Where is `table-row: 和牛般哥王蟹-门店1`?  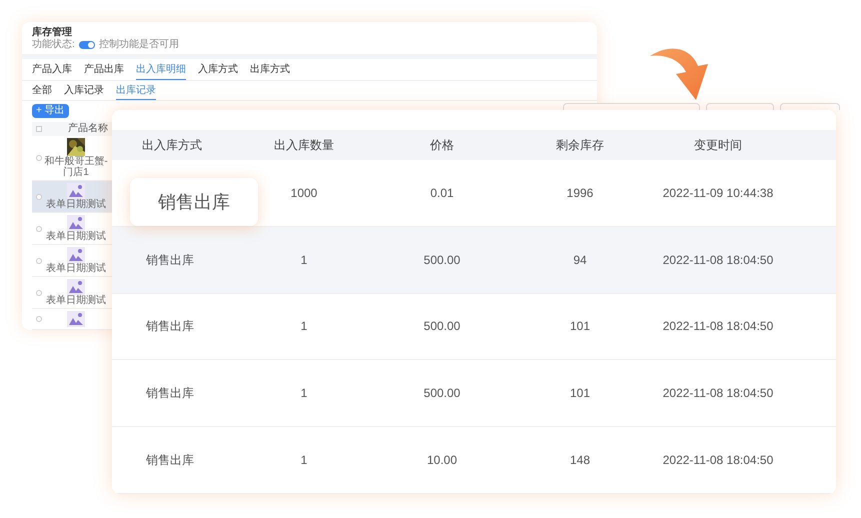 table-row: 和牛般哥王蟹-门店1 is located at coordinates (72, 158).